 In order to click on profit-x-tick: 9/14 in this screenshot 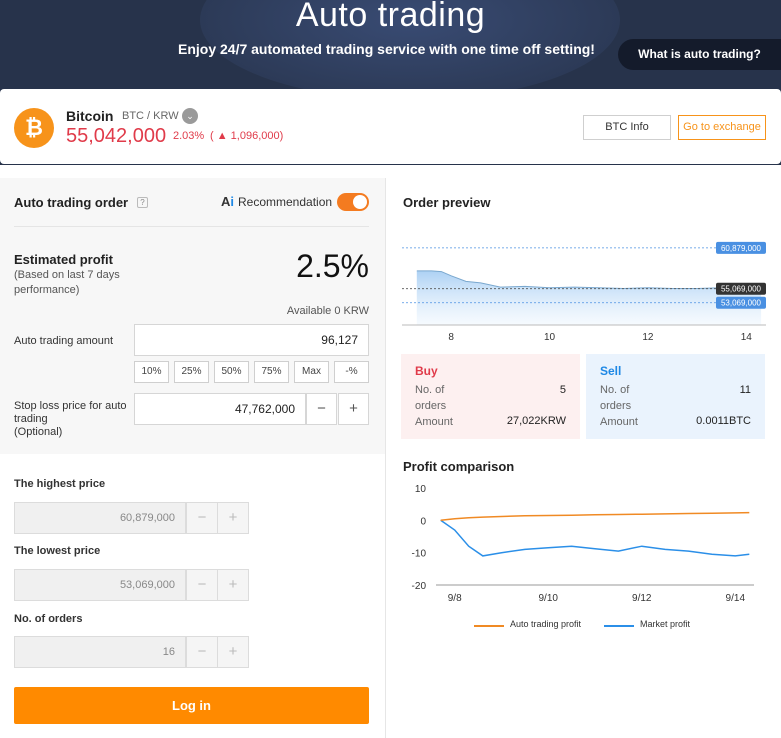, I will do `click(736, 598)`.